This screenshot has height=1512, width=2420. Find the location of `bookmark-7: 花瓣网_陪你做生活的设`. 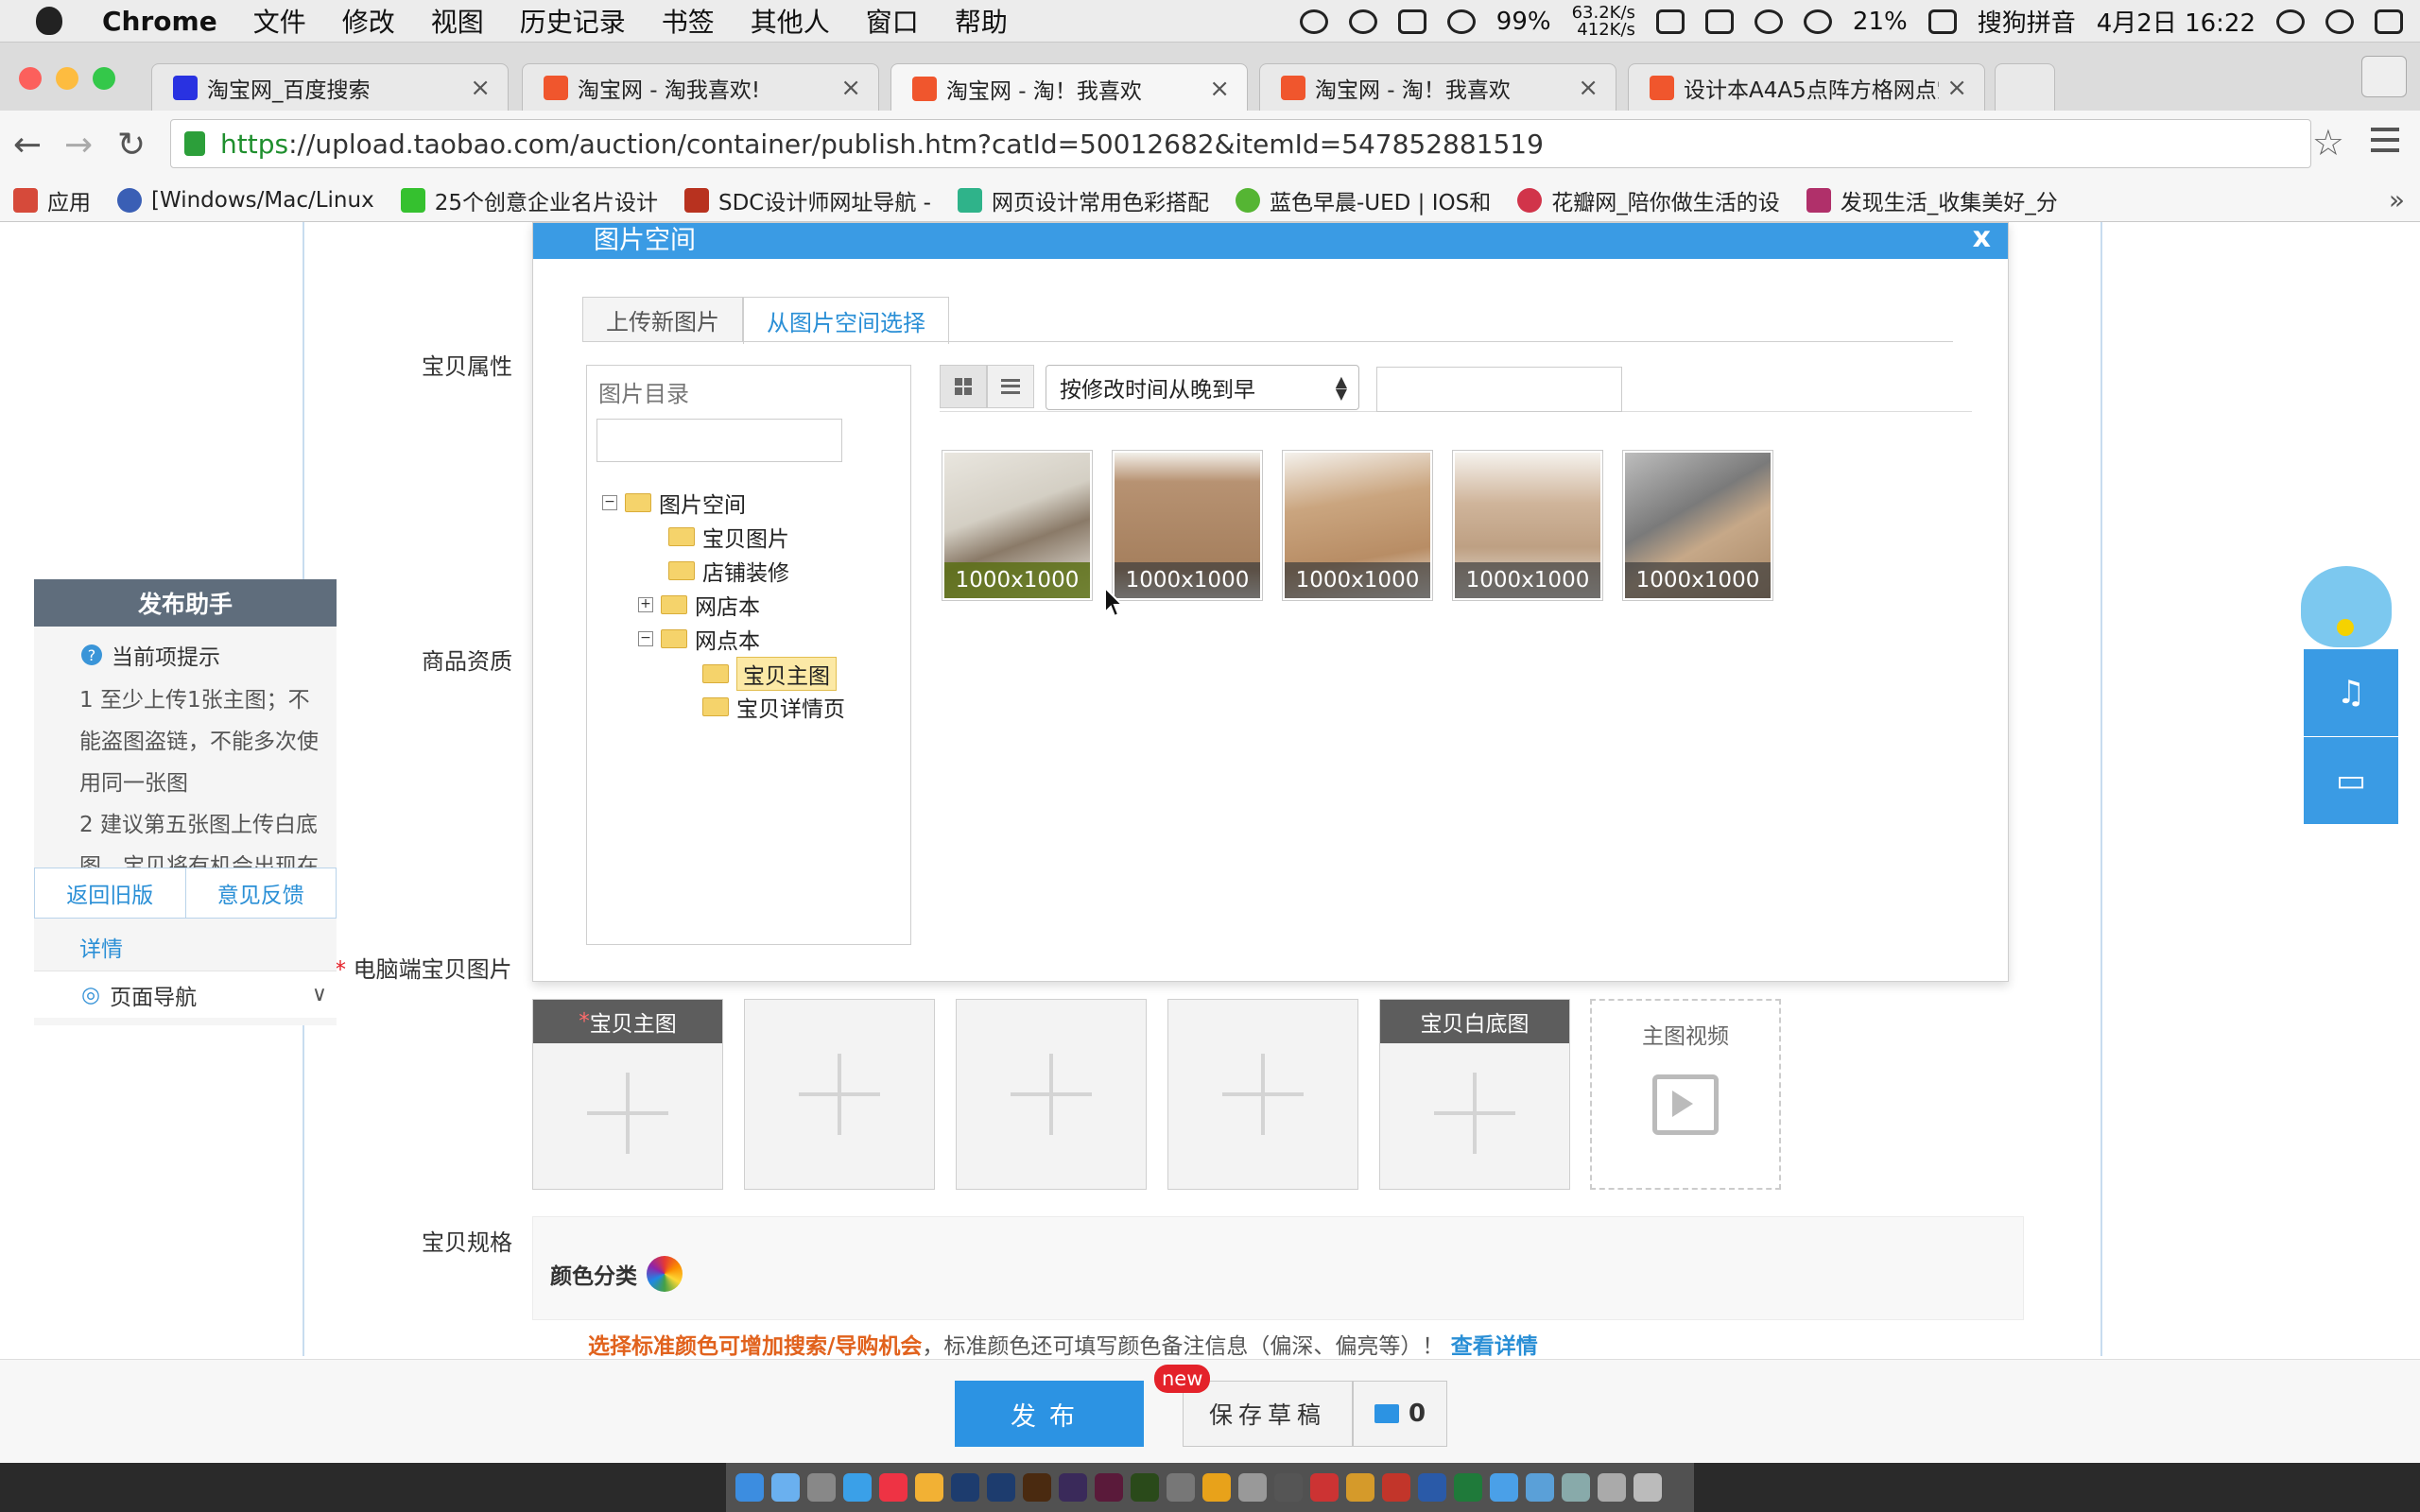

bookmark-7: 花瓣网_陪你做生活的设 is located at coordinates (1648, 200).